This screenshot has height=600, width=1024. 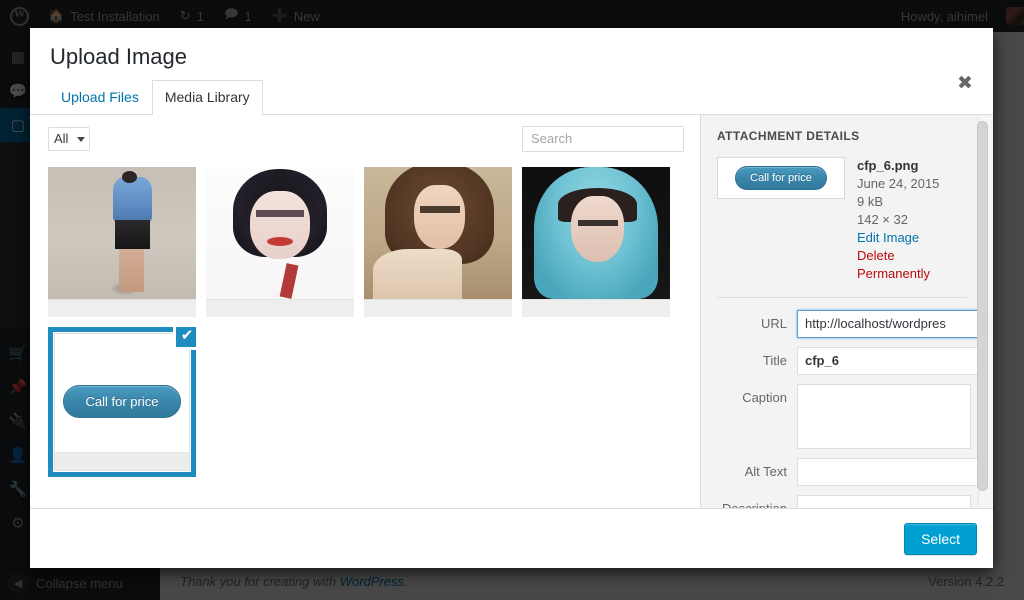 I want to click on title-field, so click(x=892, y=360).